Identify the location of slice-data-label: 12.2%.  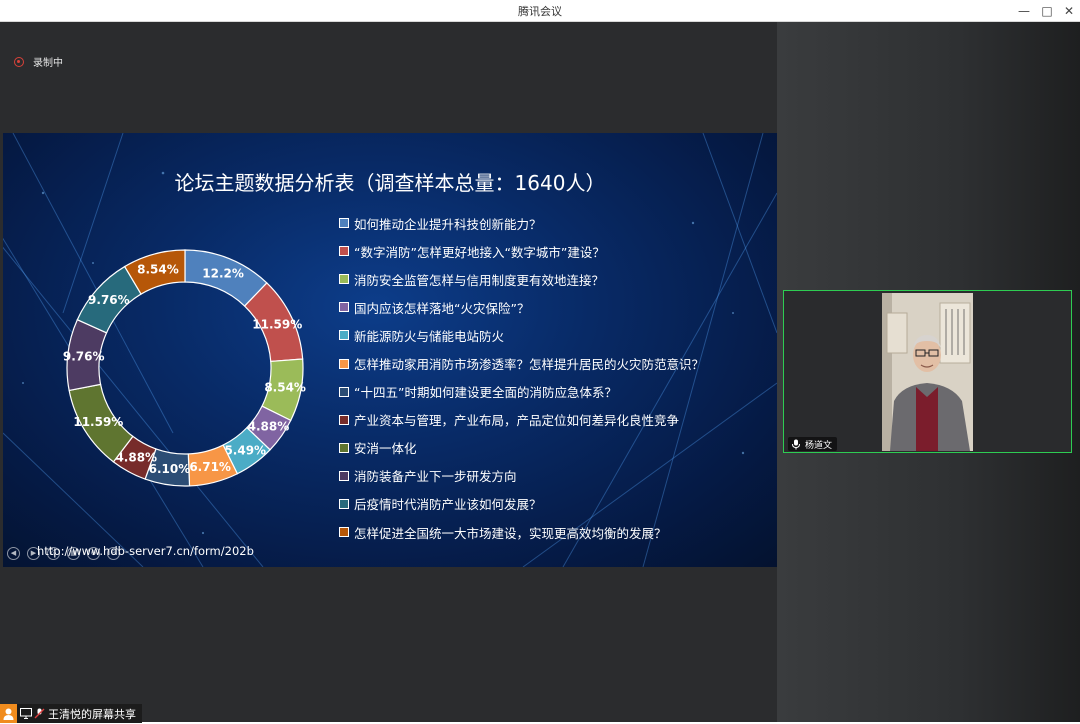
(223, 273).